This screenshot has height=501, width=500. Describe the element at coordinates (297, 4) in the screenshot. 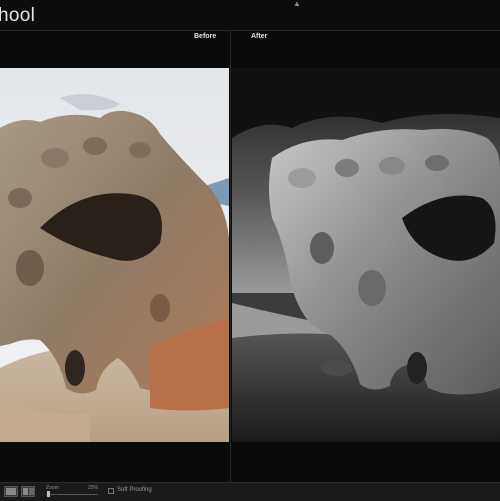

I see `collapse-arrow-icon: ▲` at that location.